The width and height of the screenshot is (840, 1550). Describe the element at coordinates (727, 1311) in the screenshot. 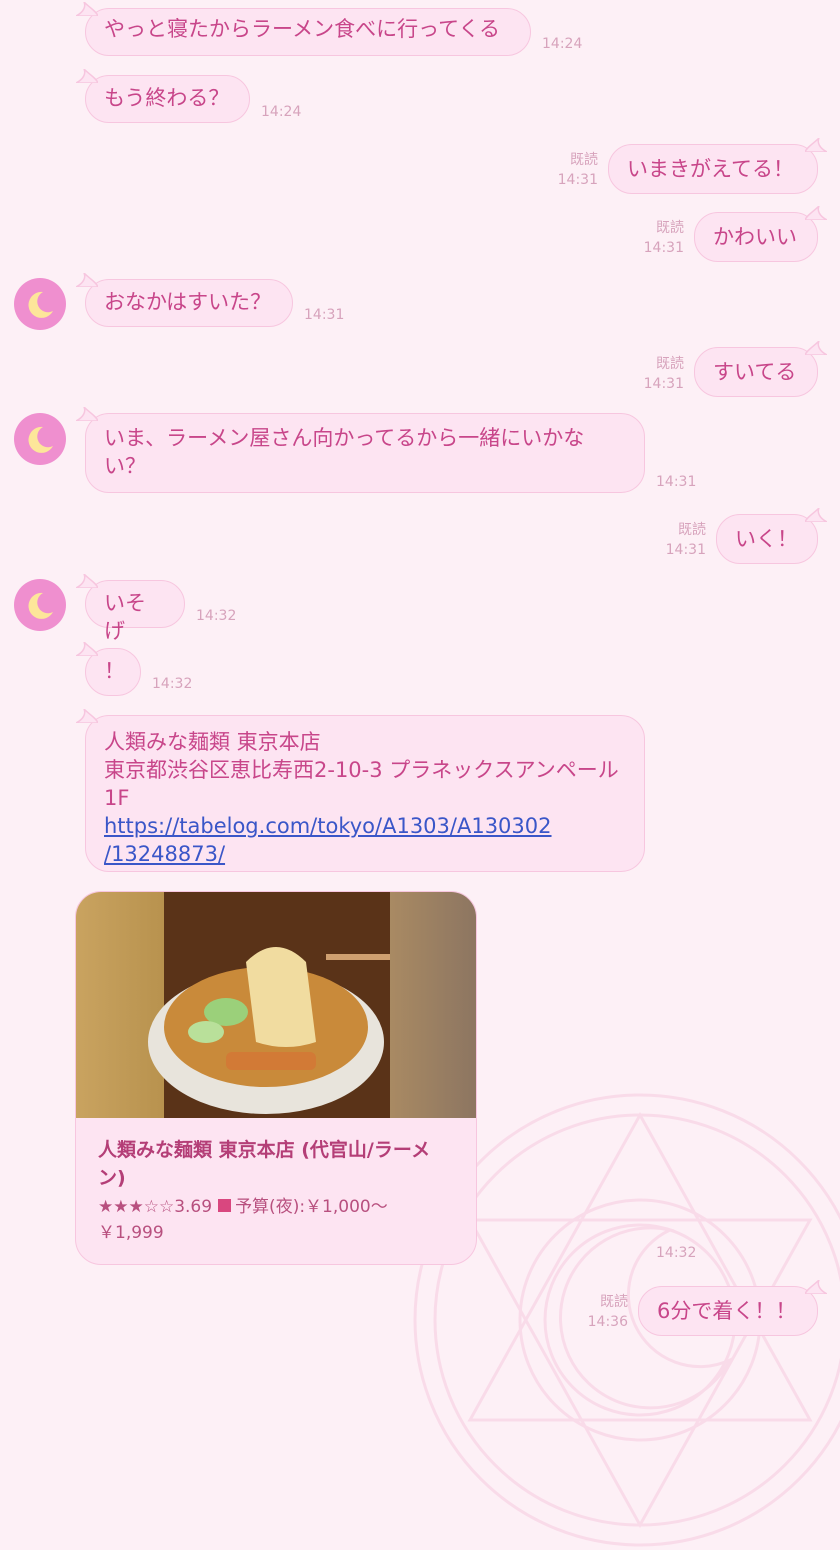

I see `message-text: 6分で着く！！` at that location.